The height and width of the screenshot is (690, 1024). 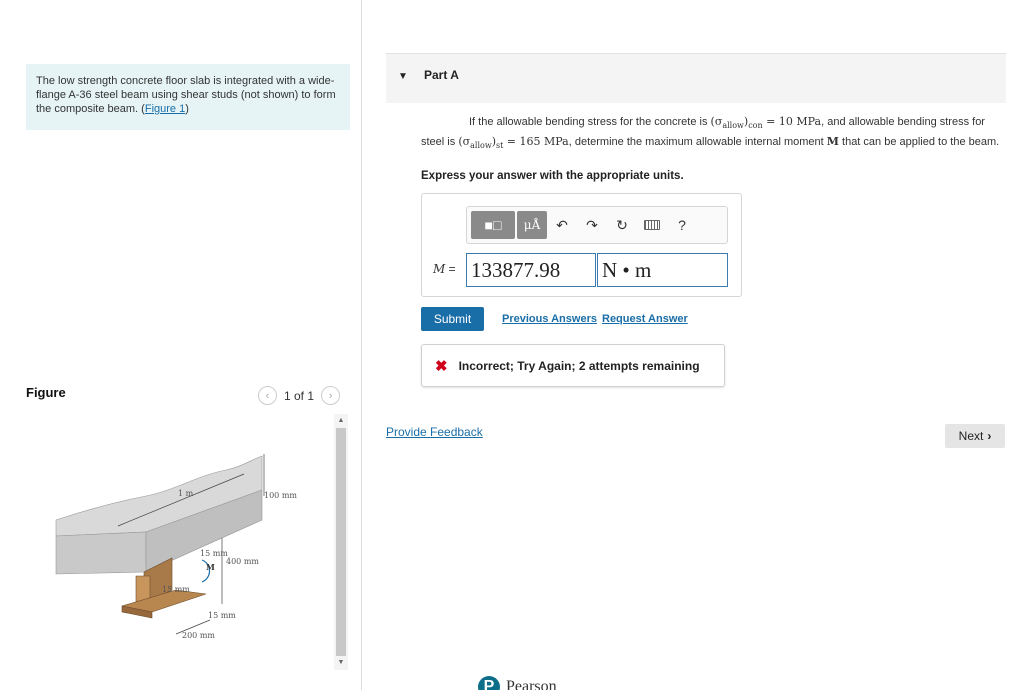 I want to click on templates-button: ■□, so click(x=493, y=225).